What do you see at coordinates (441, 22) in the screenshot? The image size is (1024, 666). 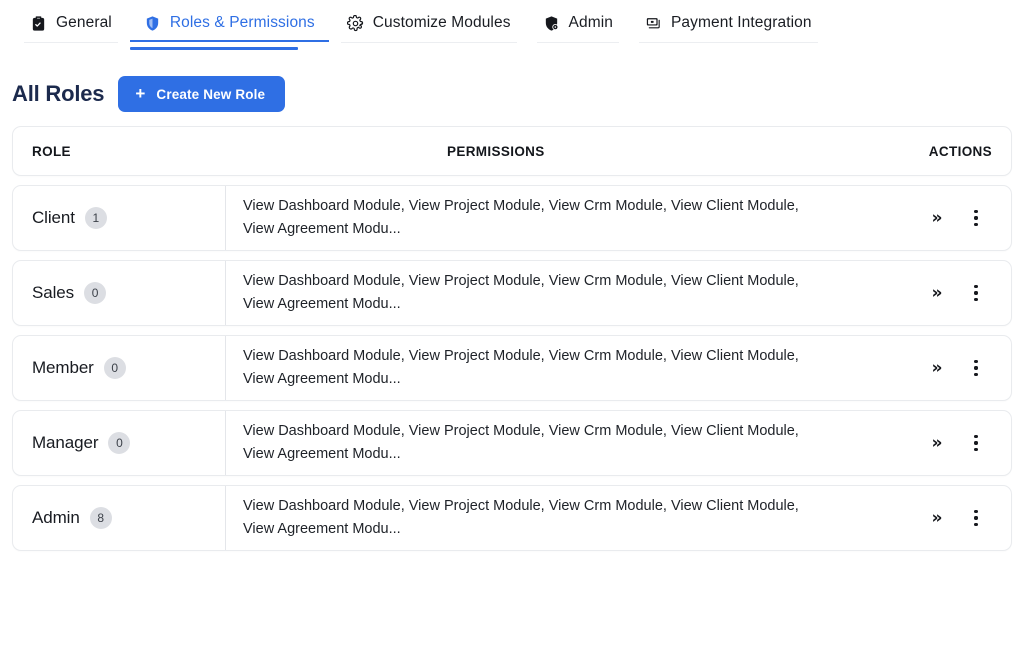 I see `tab-customize-modules-label: Customize Modules` at bounding box center [441, 22].